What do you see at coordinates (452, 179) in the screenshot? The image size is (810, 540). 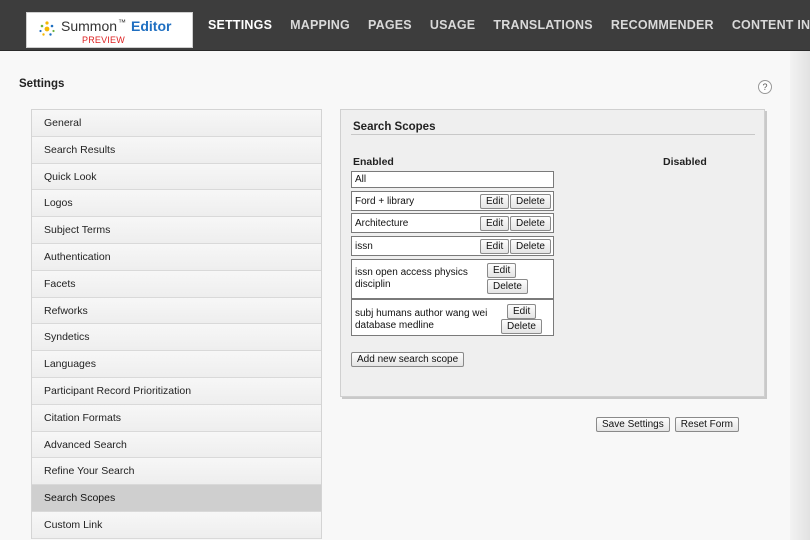 I see `scope-row-all: All` at bounding box center [452, 179].